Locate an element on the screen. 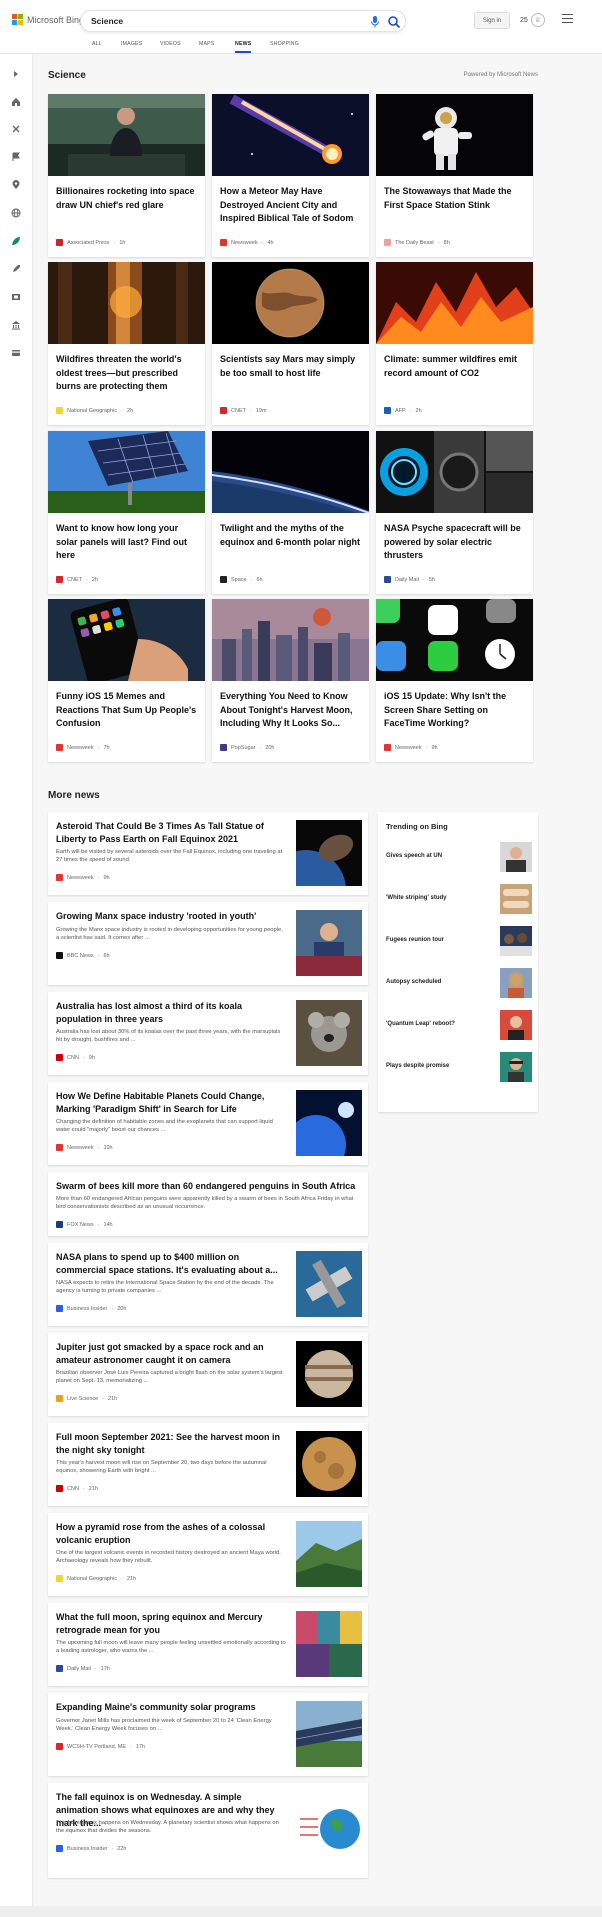 The width and height of the screenshot is (602, 1917). card-icon is located at coordinates (16, 353).